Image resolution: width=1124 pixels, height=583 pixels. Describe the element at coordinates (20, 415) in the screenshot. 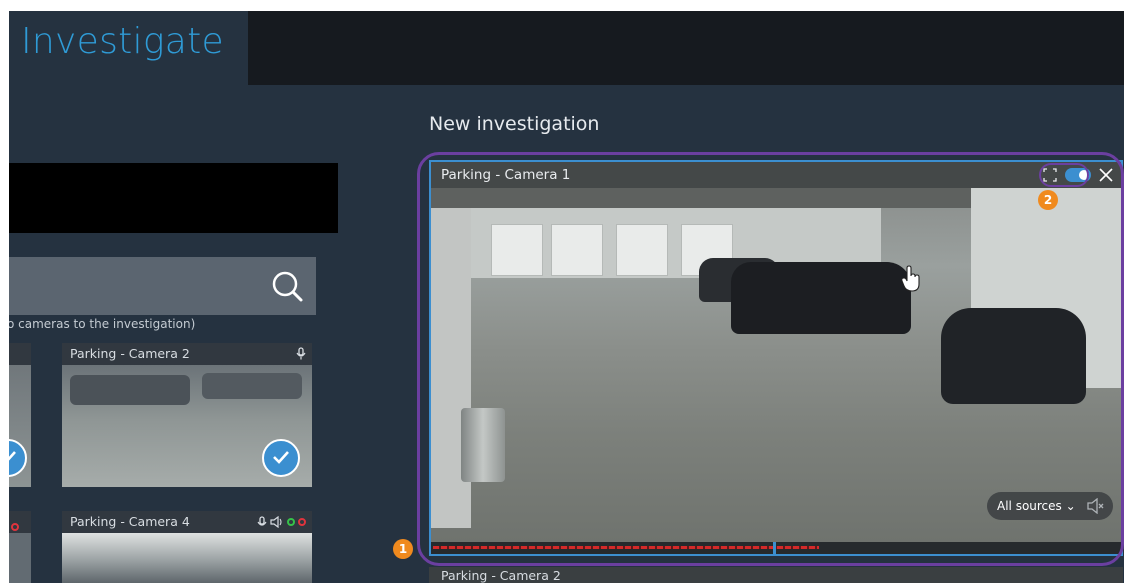

I see `camera-thumbnail-partial` at that location.